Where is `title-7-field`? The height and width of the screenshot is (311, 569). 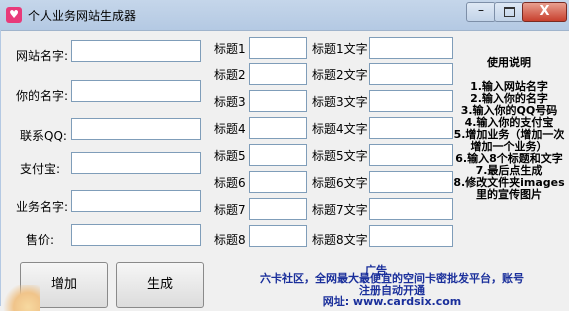 title-7-field is located at coordinates (278, 209).